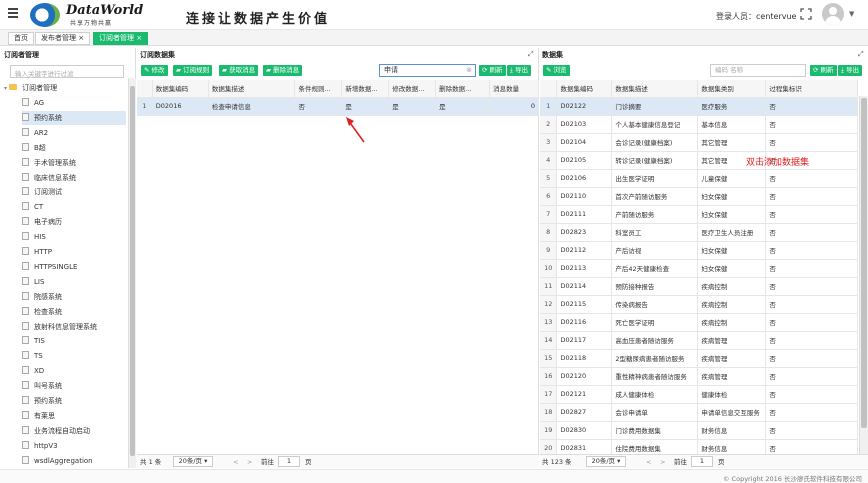 The width and height of the screenshot is (868, 483). Describe the element at coordinates (699, 286) in the screenshot. I see `table-row: 11 D02114 预防接种报告 疾病控制否` at that location.